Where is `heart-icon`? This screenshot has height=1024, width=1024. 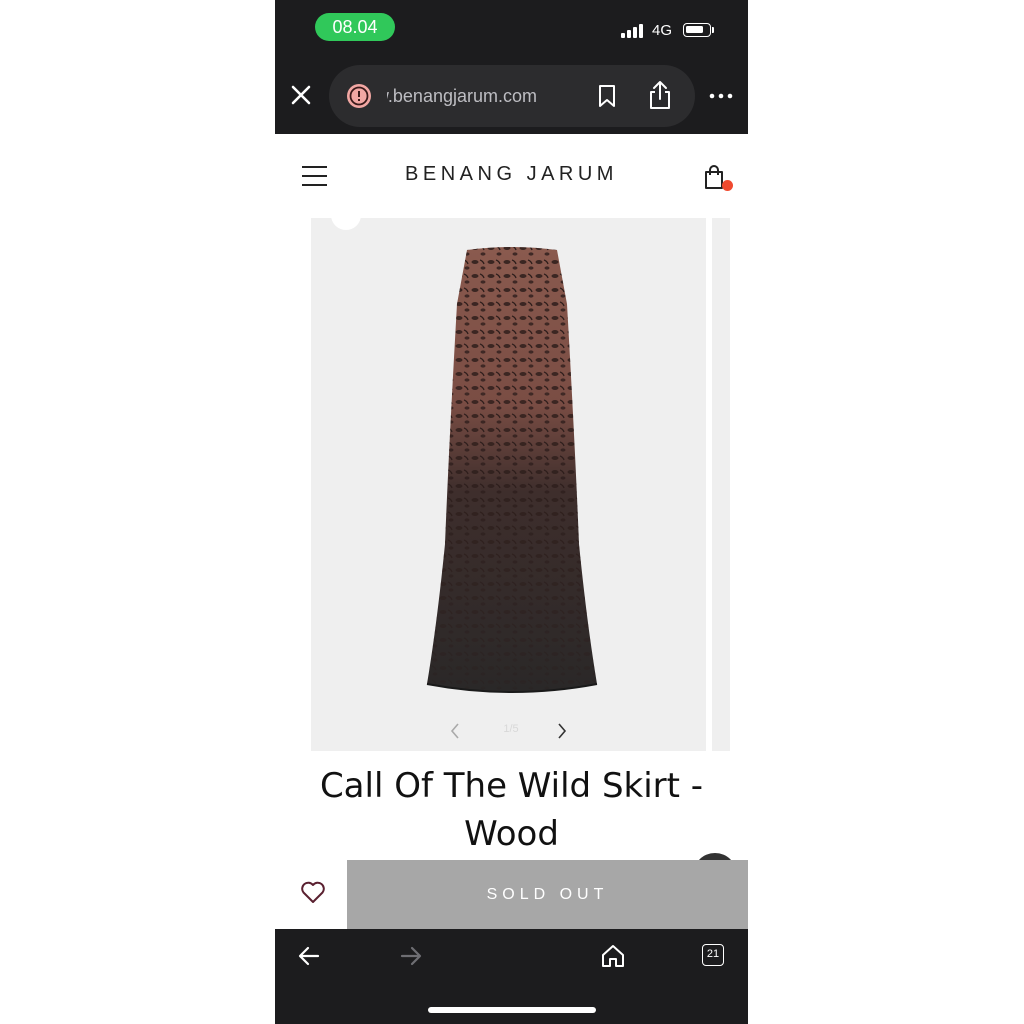 heart-icon is located at coordinates (313, 892).